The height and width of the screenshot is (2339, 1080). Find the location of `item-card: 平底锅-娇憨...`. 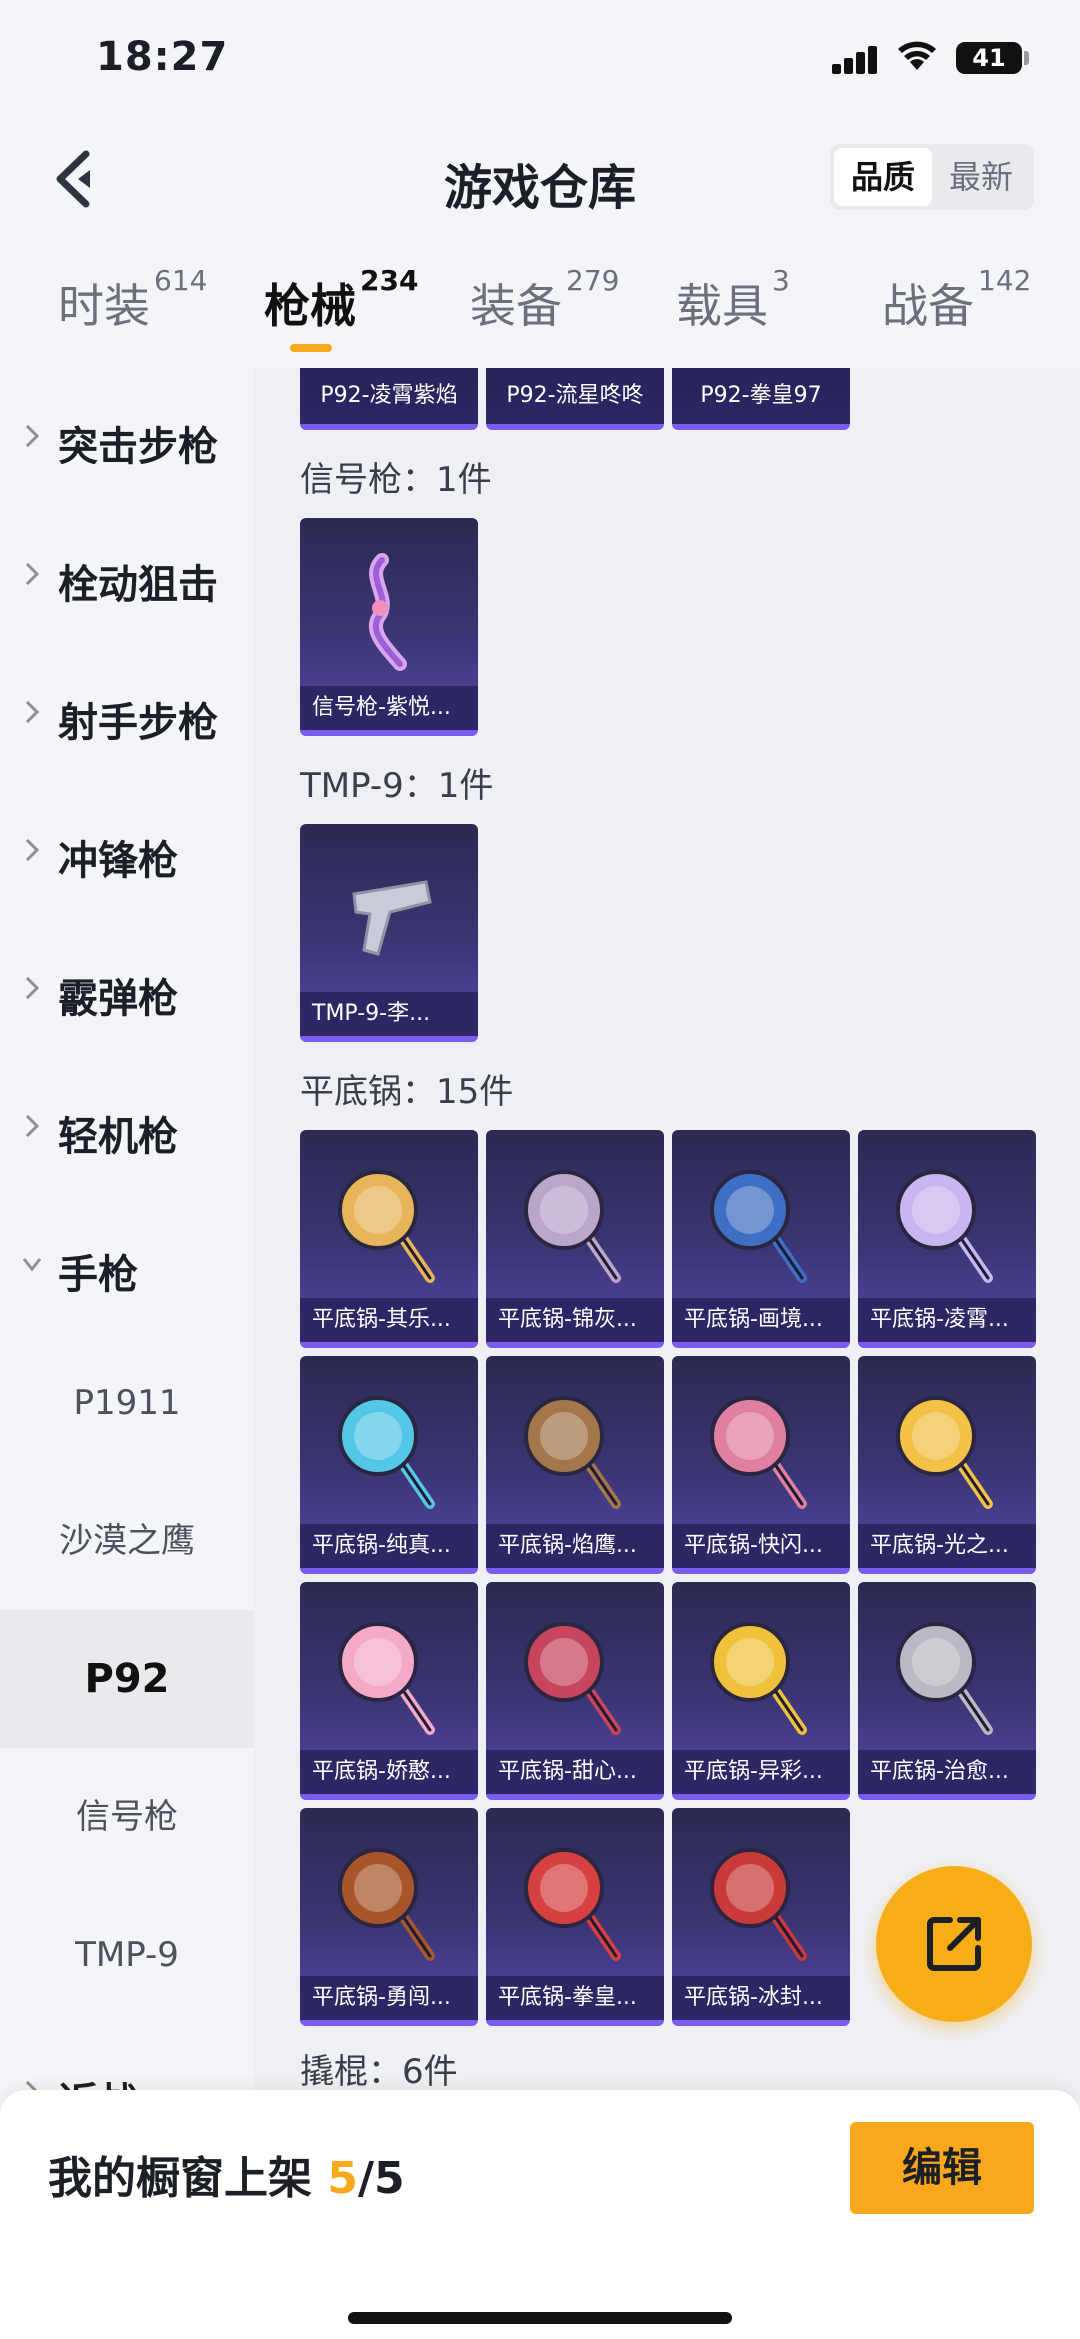

item-card: 平底锅-娇憨... is located at coordinates (389, 1691).